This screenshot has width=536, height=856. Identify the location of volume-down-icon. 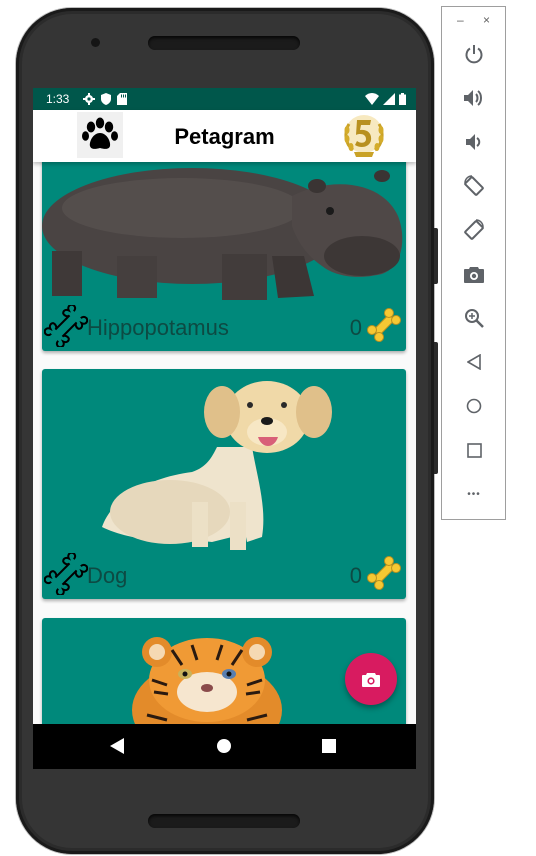
(473, 142).